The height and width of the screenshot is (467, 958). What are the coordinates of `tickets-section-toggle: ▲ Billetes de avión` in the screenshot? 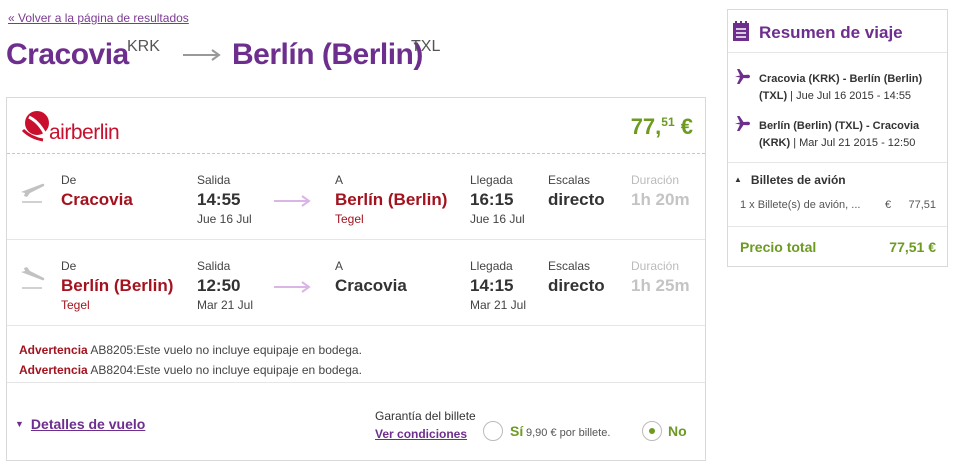 It's located at (790, 180).